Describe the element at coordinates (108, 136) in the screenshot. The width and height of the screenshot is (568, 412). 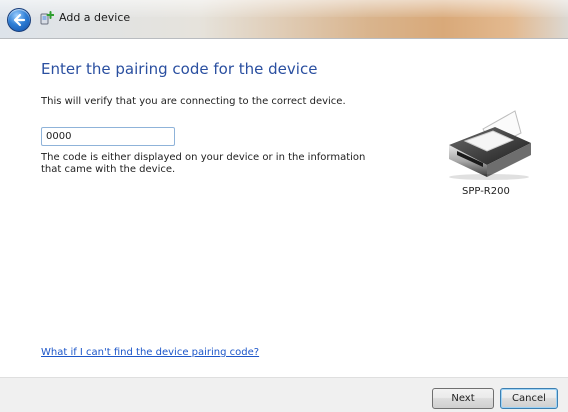
I see `pairing-code-input` at that location.